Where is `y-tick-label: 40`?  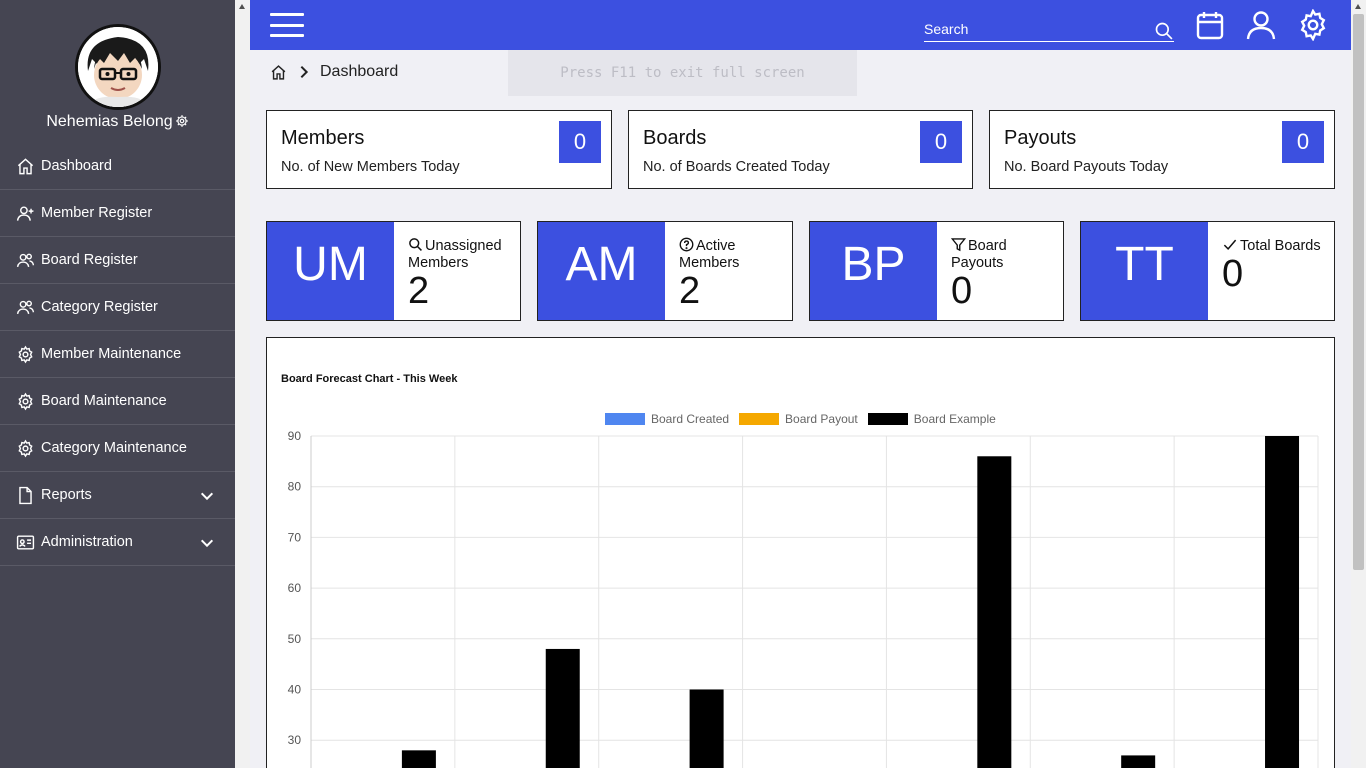
y-tick-label: 40 is located at coordinates (295, 690).